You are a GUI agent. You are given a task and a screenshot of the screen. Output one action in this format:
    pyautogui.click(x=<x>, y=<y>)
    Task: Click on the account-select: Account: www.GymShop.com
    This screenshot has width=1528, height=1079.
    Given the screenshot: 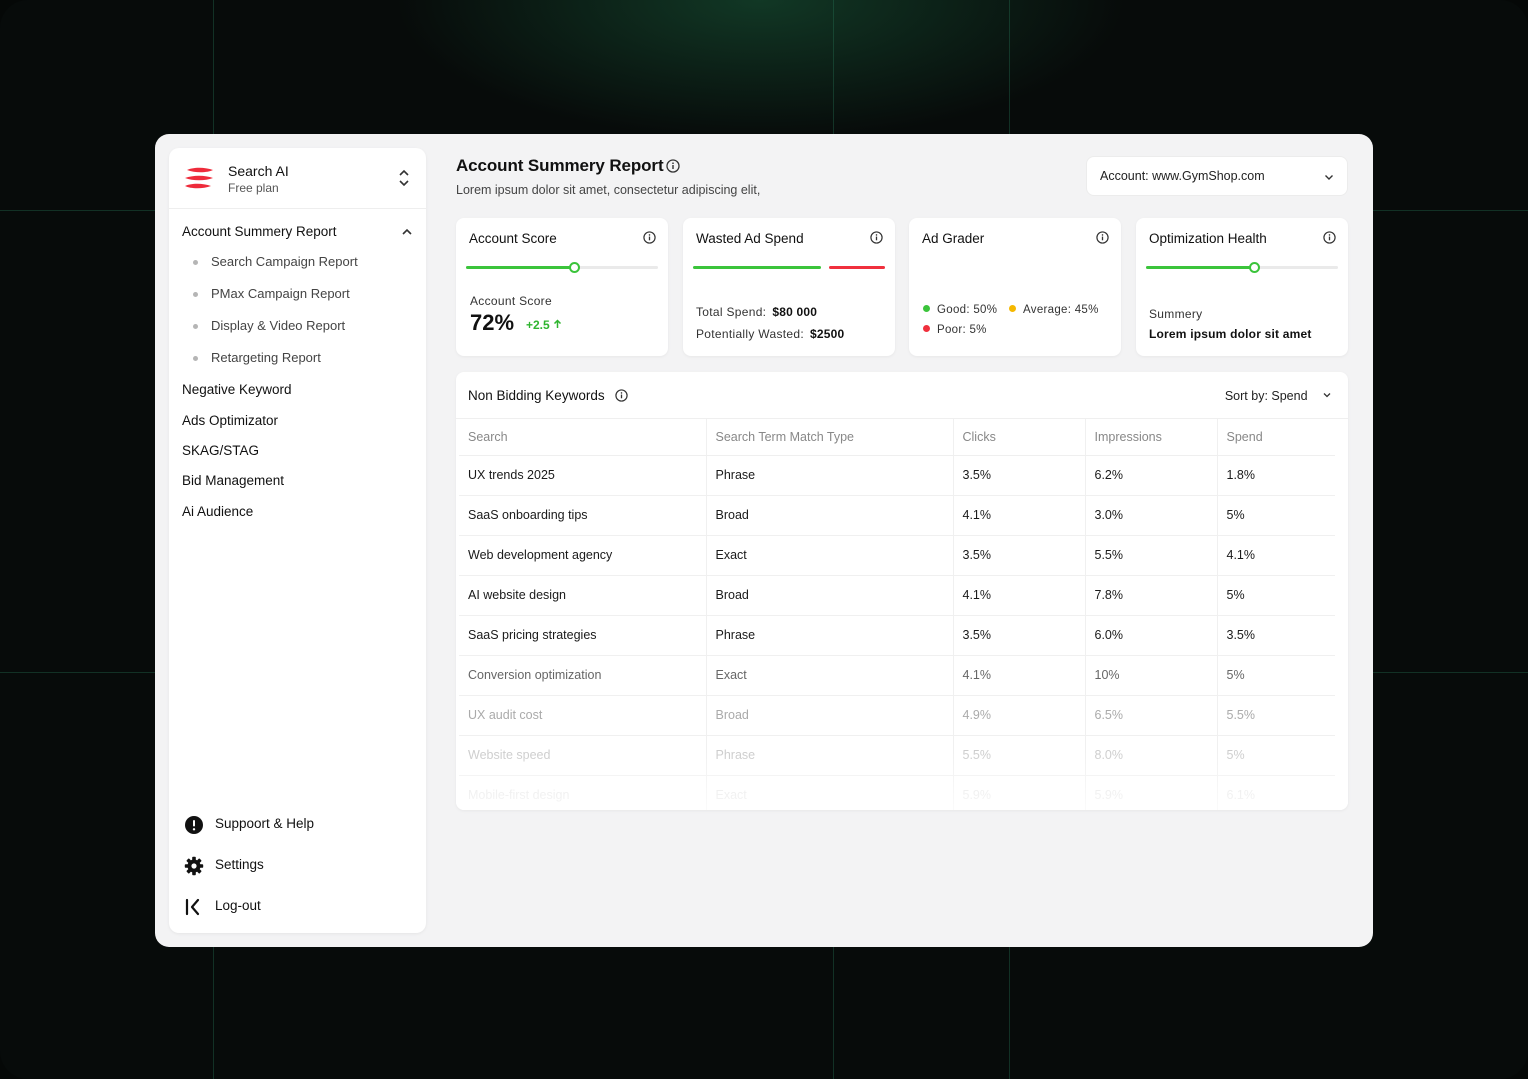 What is the action you would take?
    pyautogui.click(x=1217, y=176)
    